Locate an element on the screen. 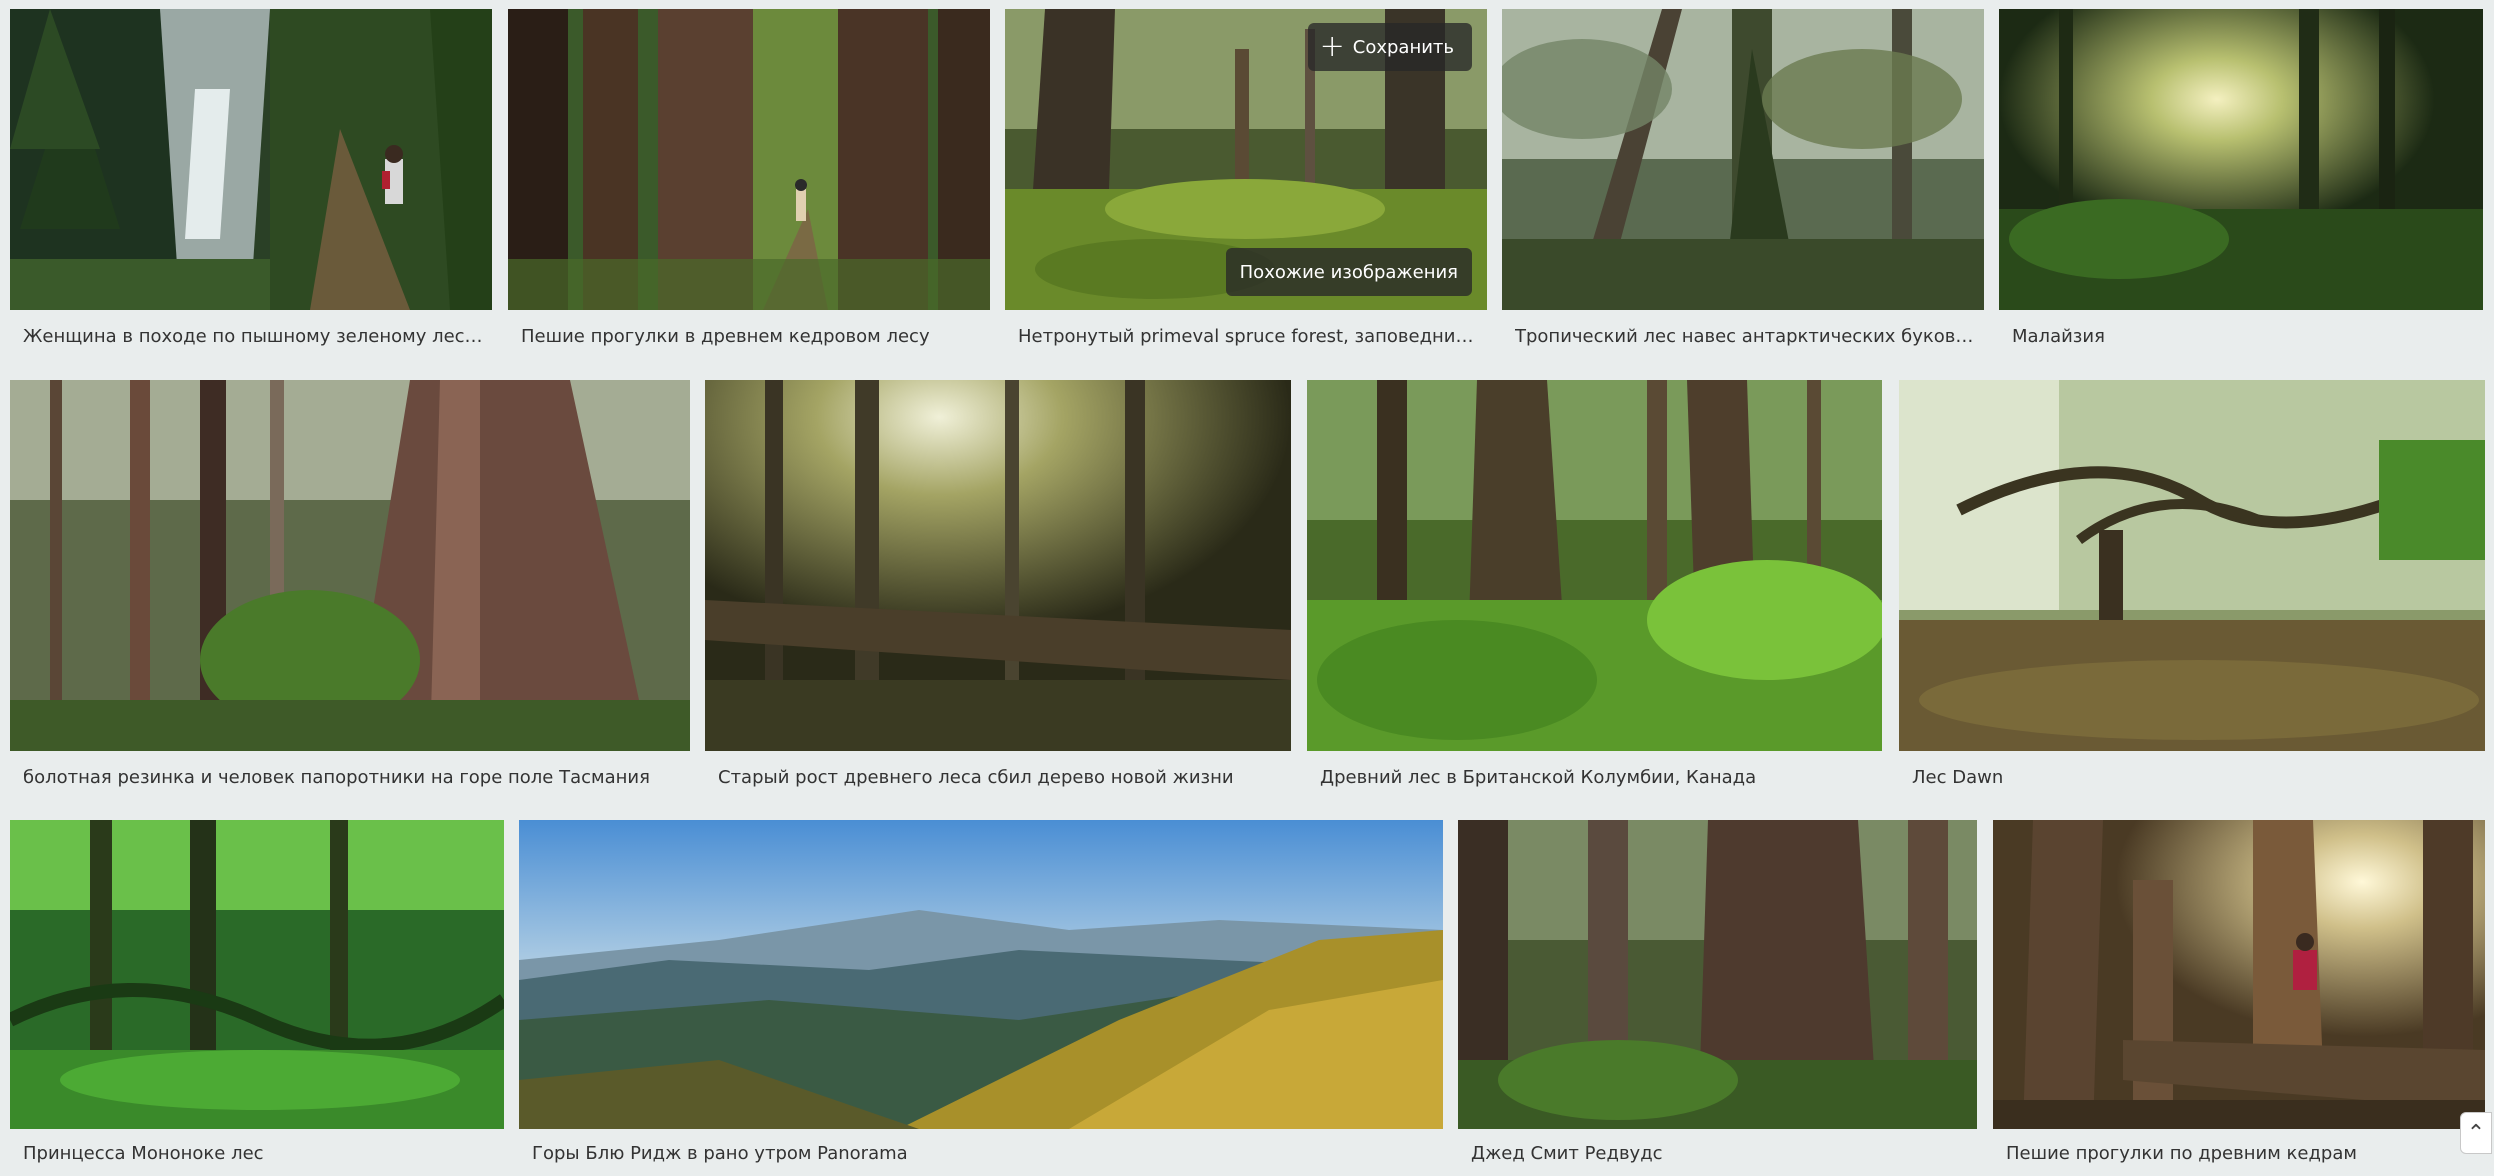 The height and width of the screenshot is (1176, 2494). chevron-up-icon: ⌃ is located at coordinates (2476, 1133).